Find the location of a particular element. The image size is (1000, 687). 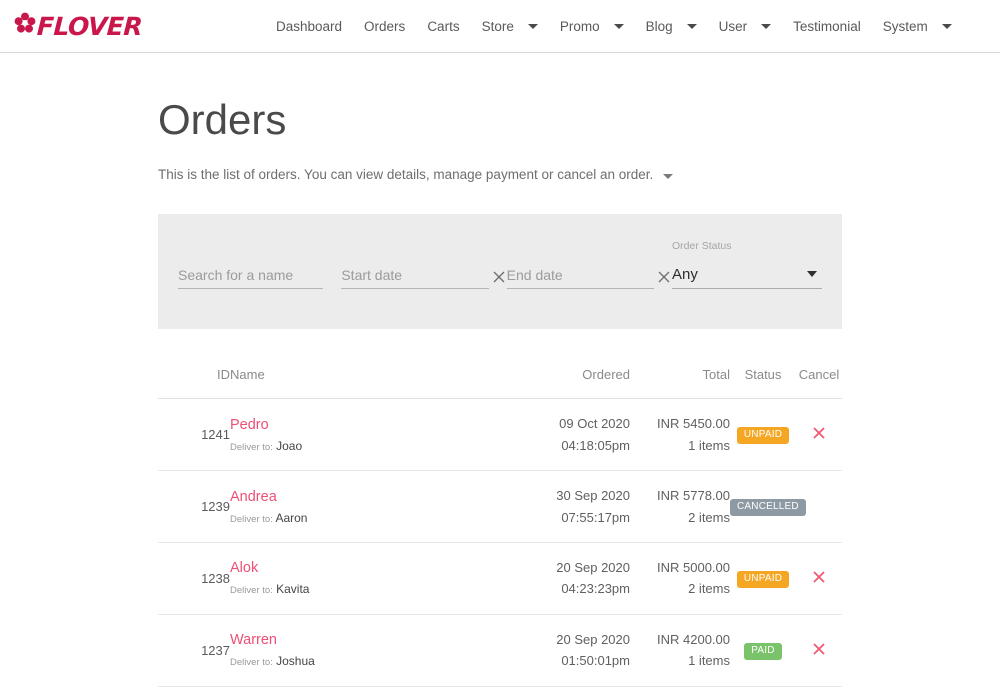

cell-status: CANCELLED is located at coordinates (768, 506).